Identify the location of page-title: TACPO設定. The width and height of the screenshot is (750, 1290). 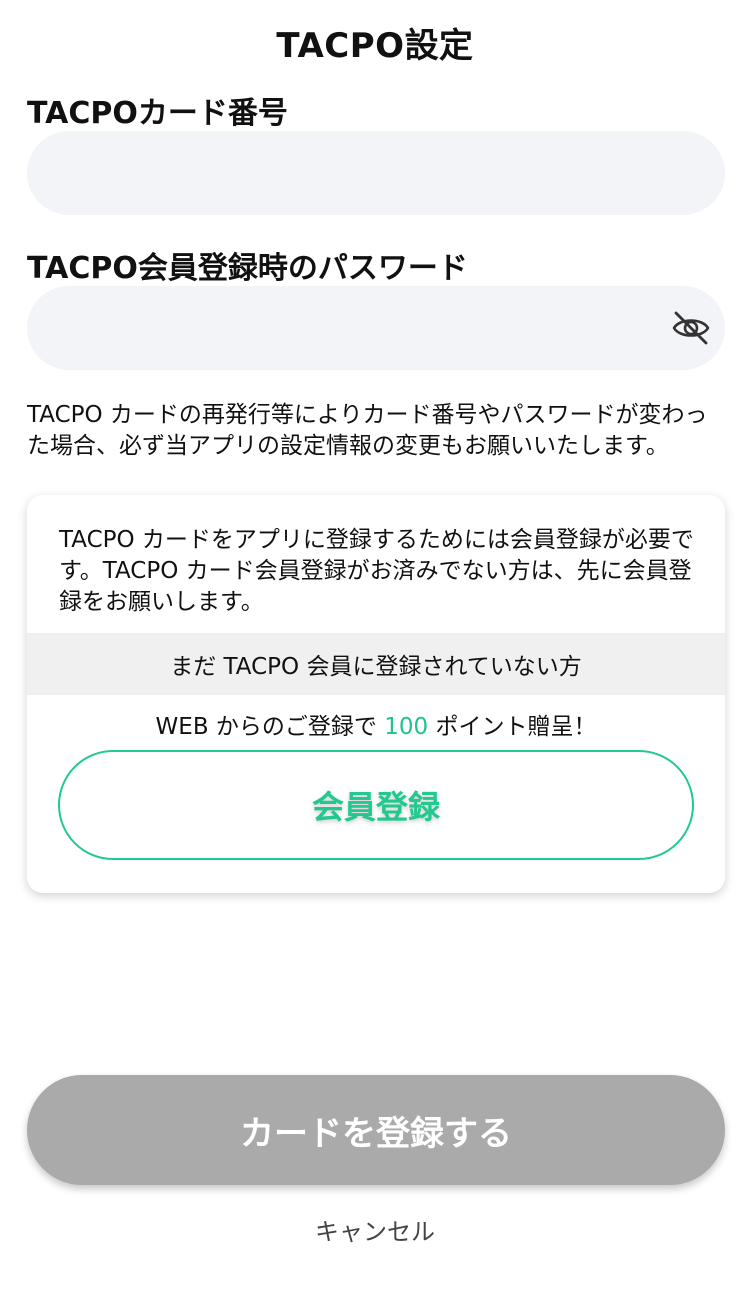
(375, 46).